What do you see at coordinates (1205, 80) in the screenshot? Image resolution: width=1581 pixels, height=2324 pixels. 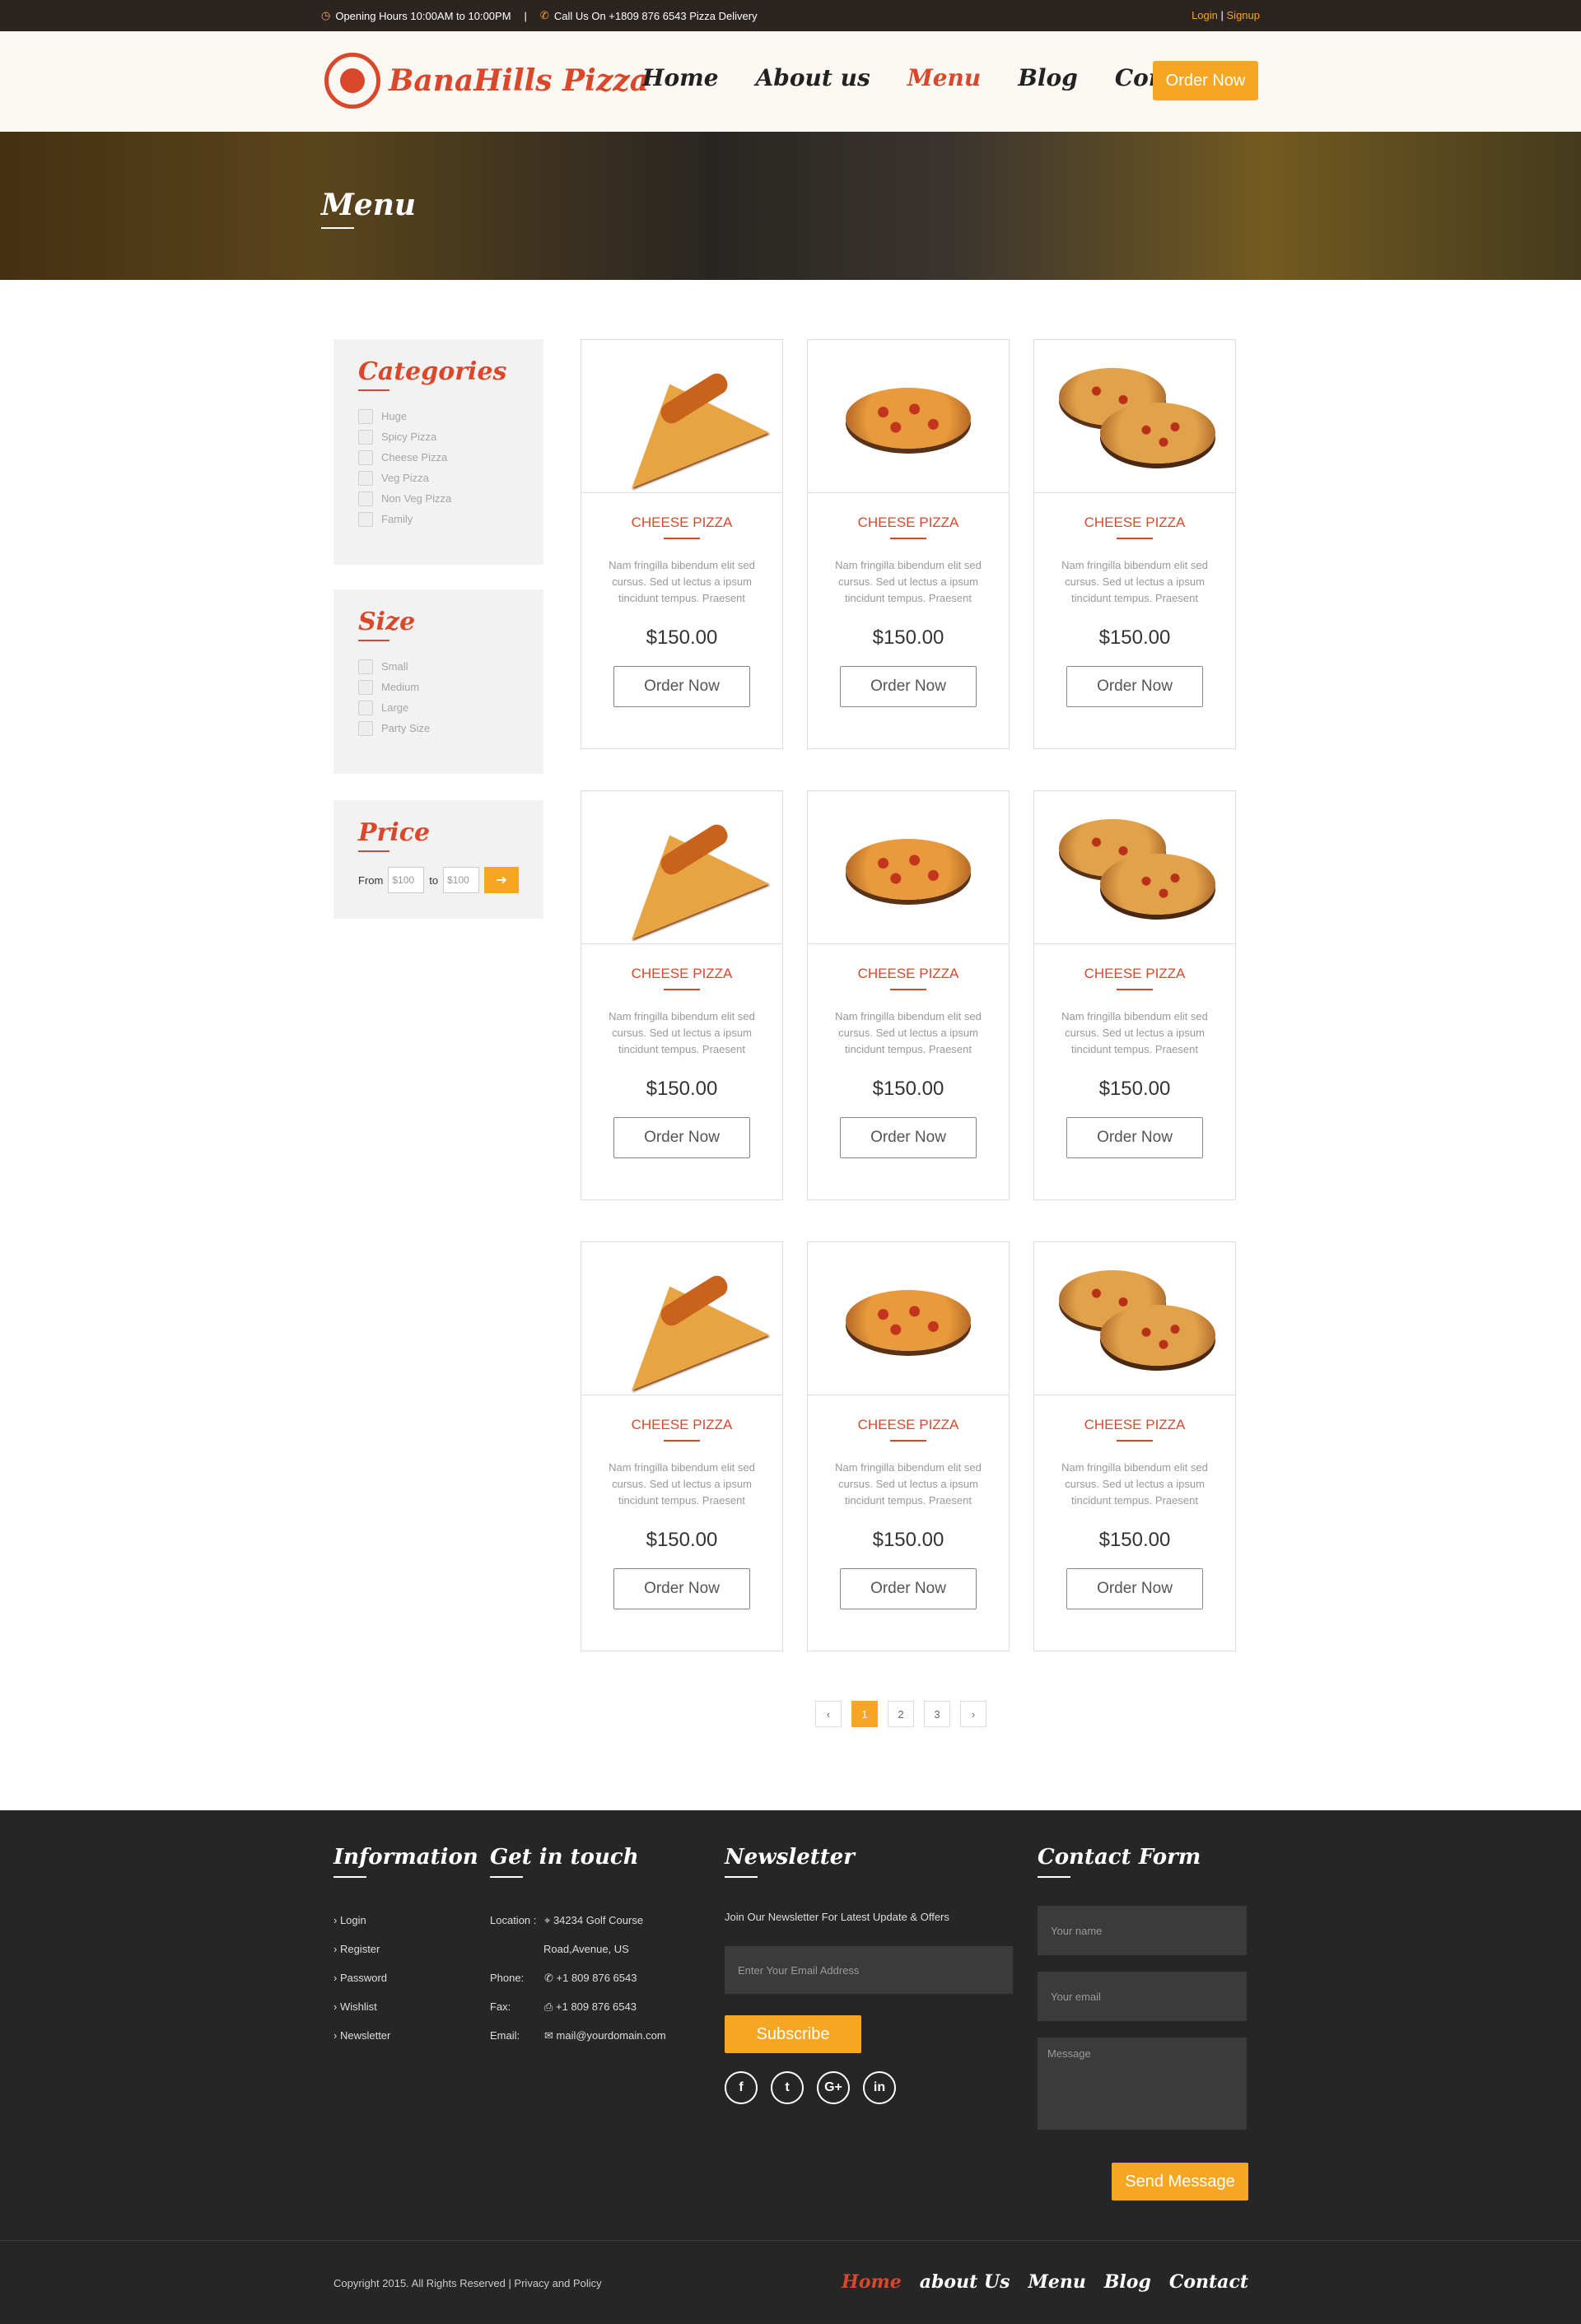 I see `header-order-button: Order Now` at bounding box center [1205, 80].